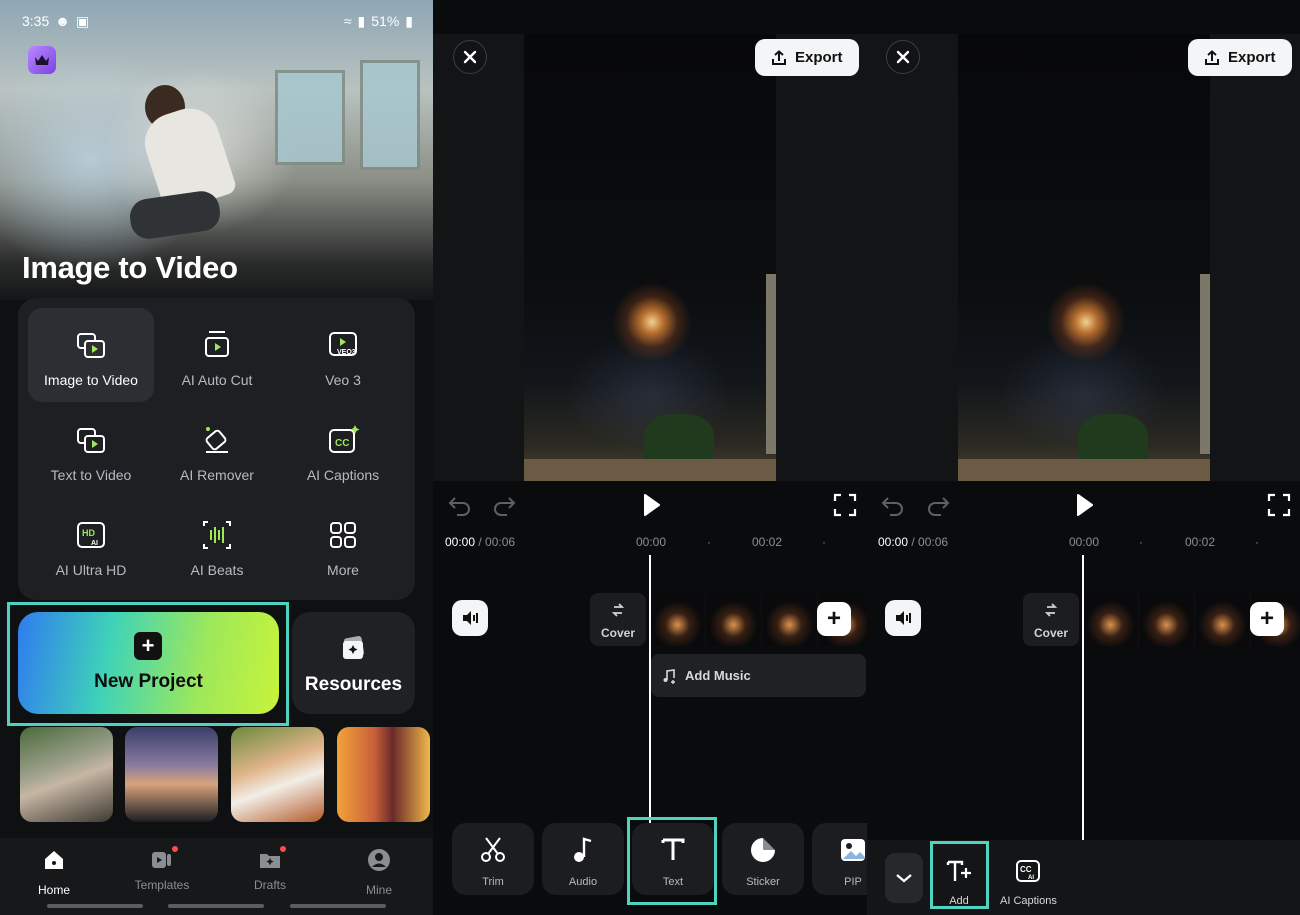 The image size is (1300, 915). Describe the element at coordinates (343, 535) in the screenshot. I see `more-grid-icon` at that location.